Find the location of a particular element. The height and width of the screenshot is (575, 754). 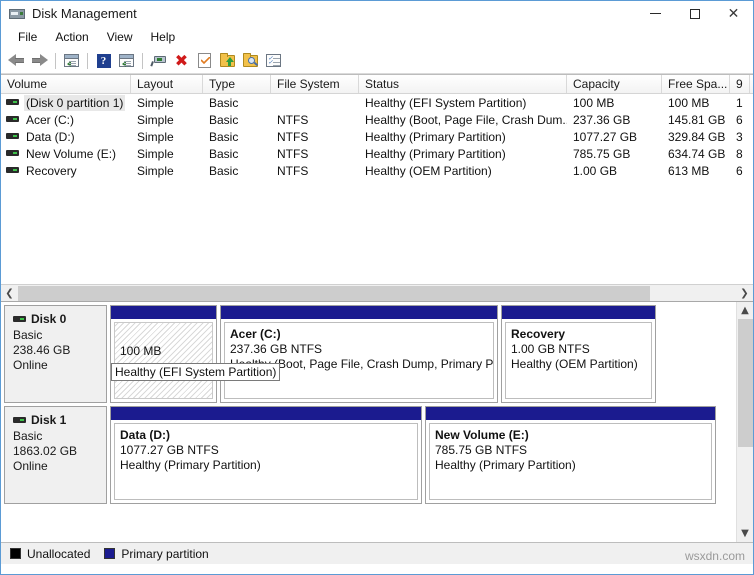

menu-item-file: File is located at coordinates (27, 37).